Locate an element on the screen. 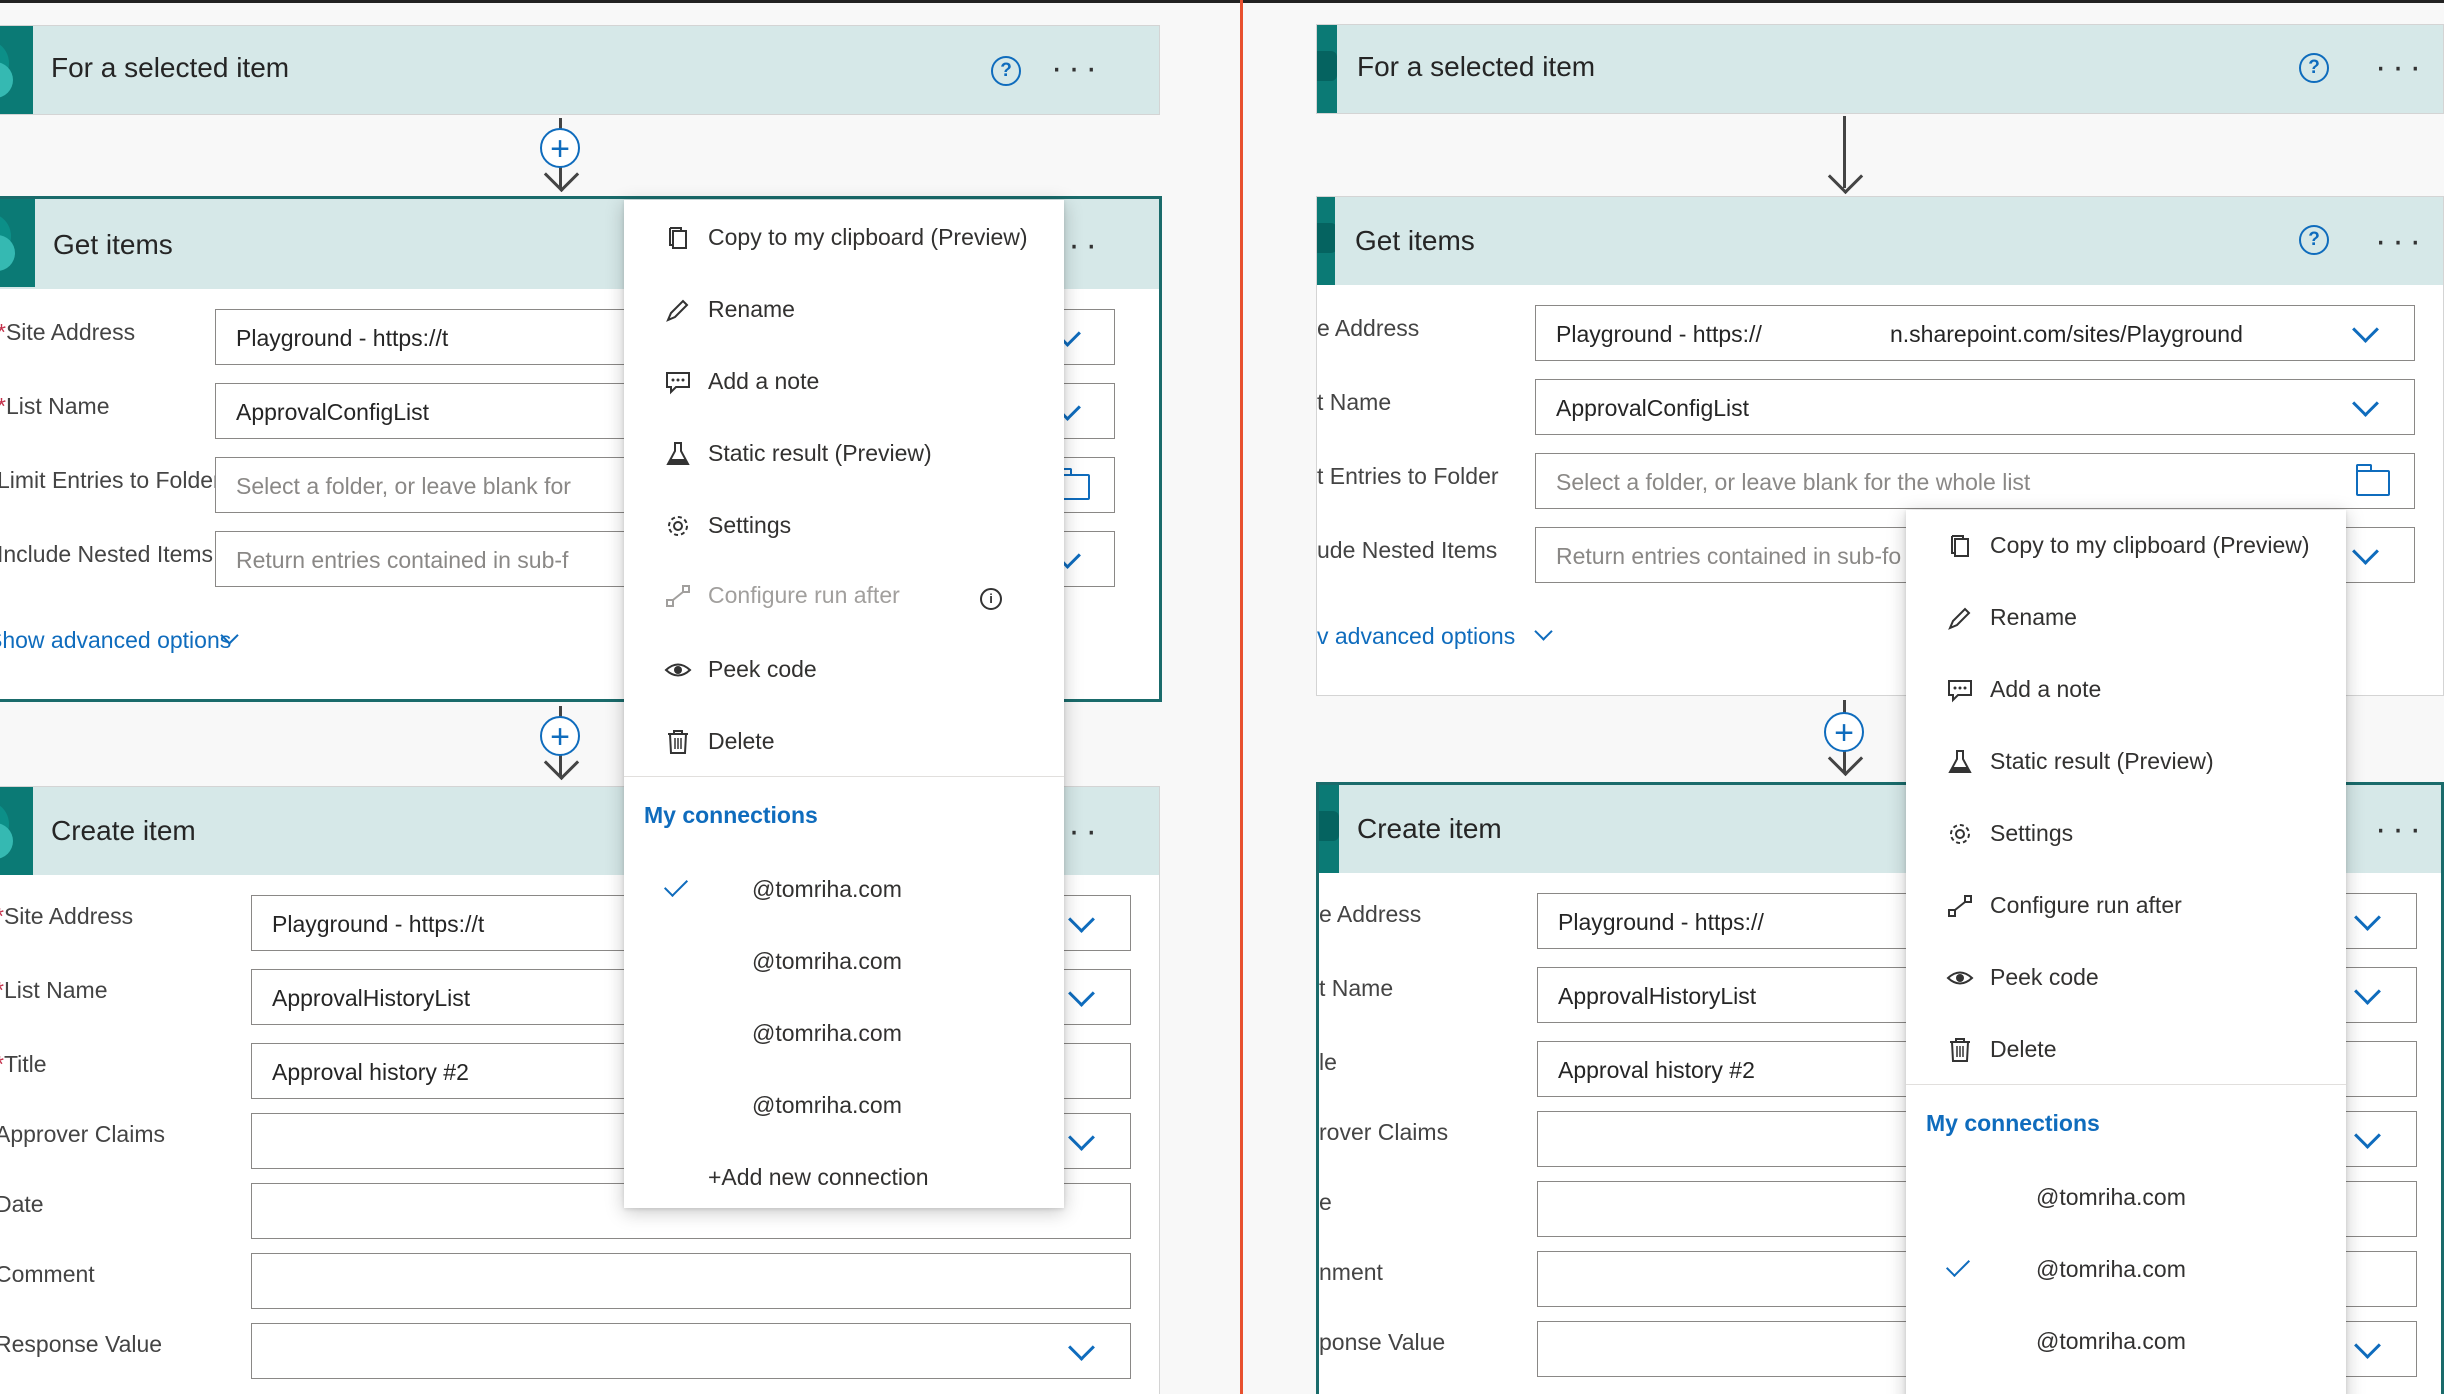  menu-item-configure-run-after: Configure run after is located at coordinates (2126, 906).